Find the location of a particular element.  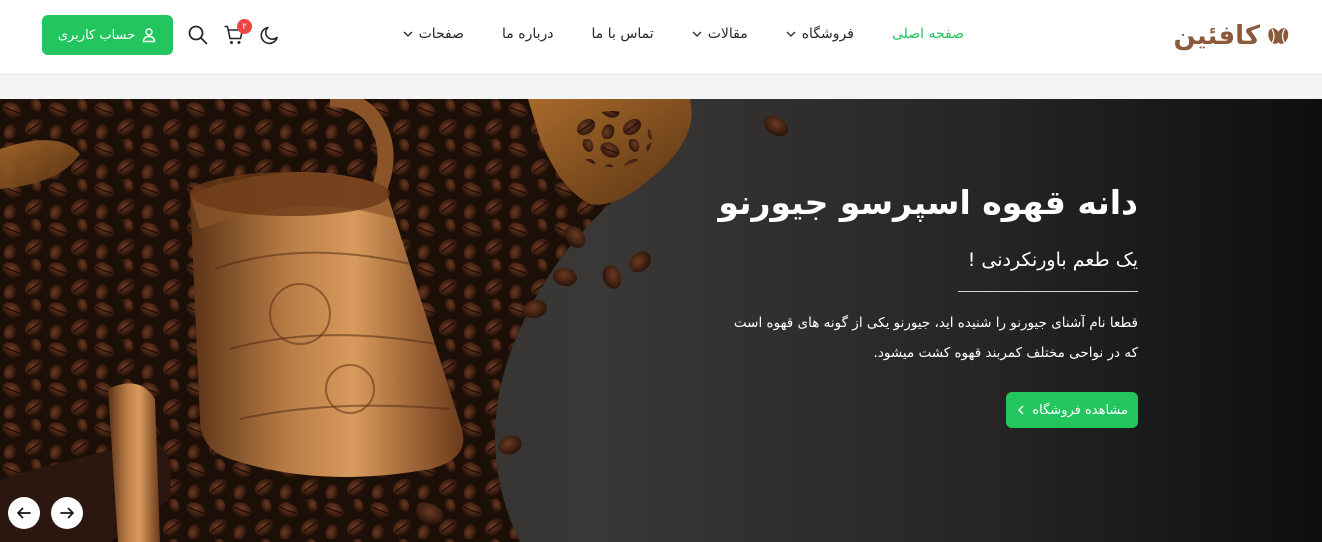

view-shop-button: مشاهده فروشگاه is located at coordinates (1072, 410).